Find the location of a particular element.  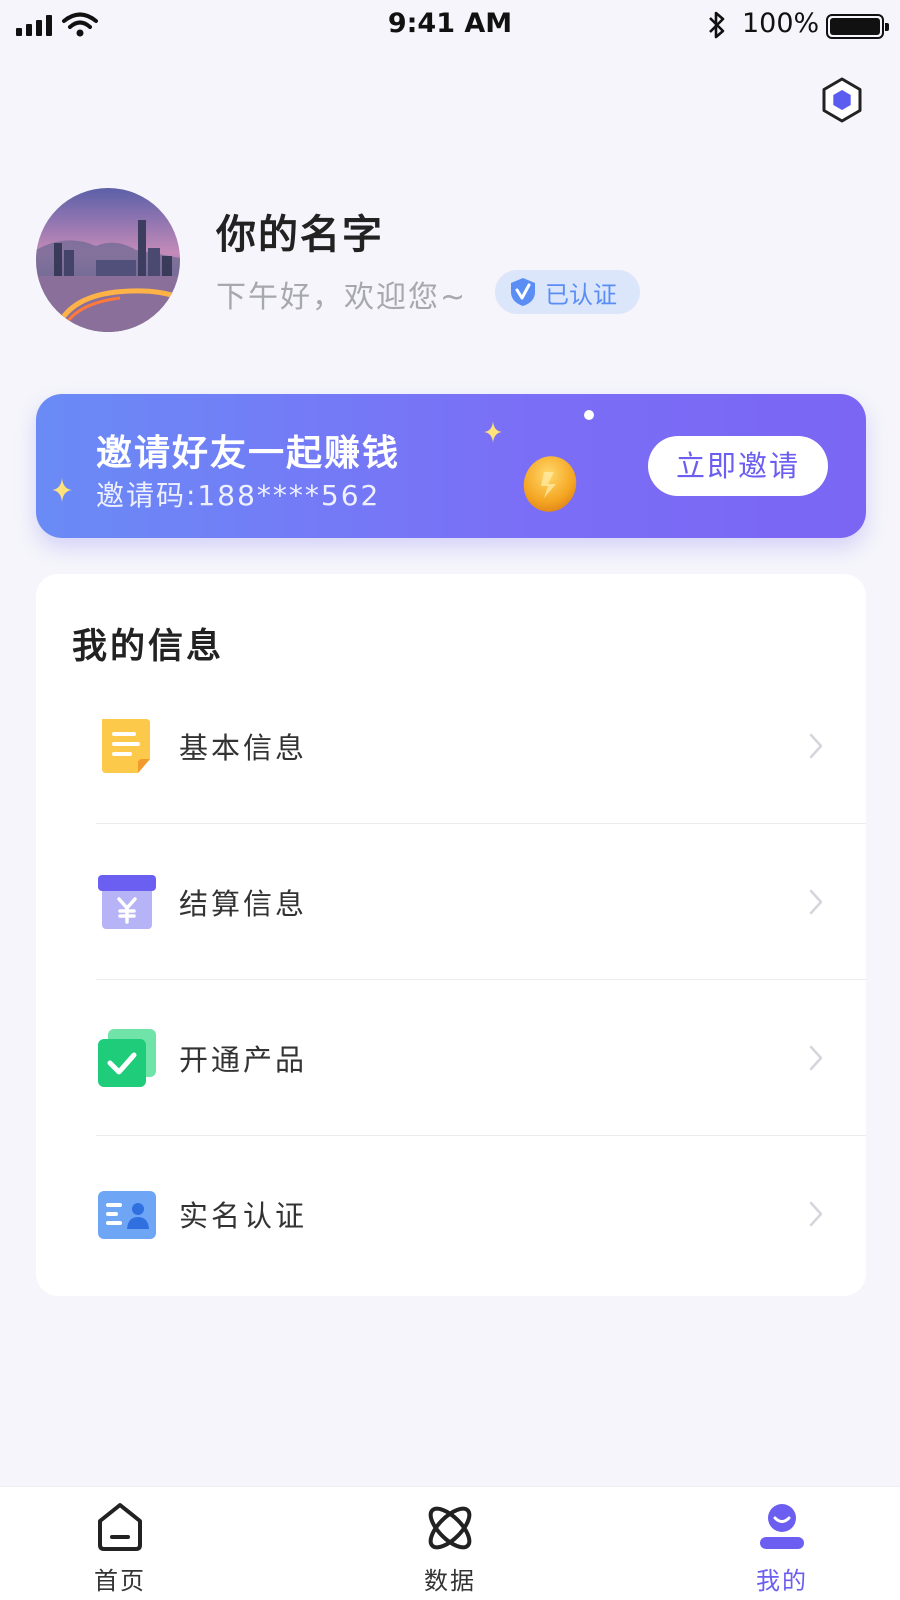

list-item-real-name-auth: 实名认证 is located at coordinates (451, 1214).